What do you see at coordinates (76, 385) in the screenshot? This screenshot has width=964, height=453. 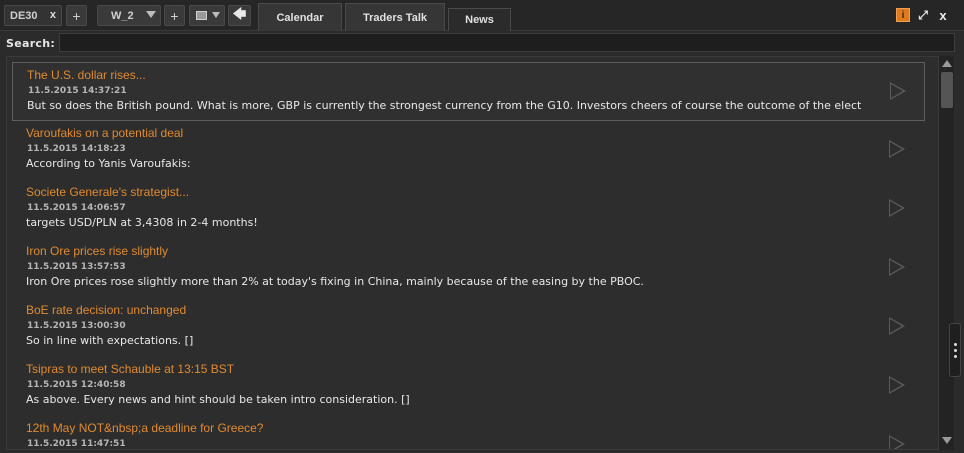 I see `news-timestamp: 11.5.2015 12:40:58` at bounding box center [76, 385].